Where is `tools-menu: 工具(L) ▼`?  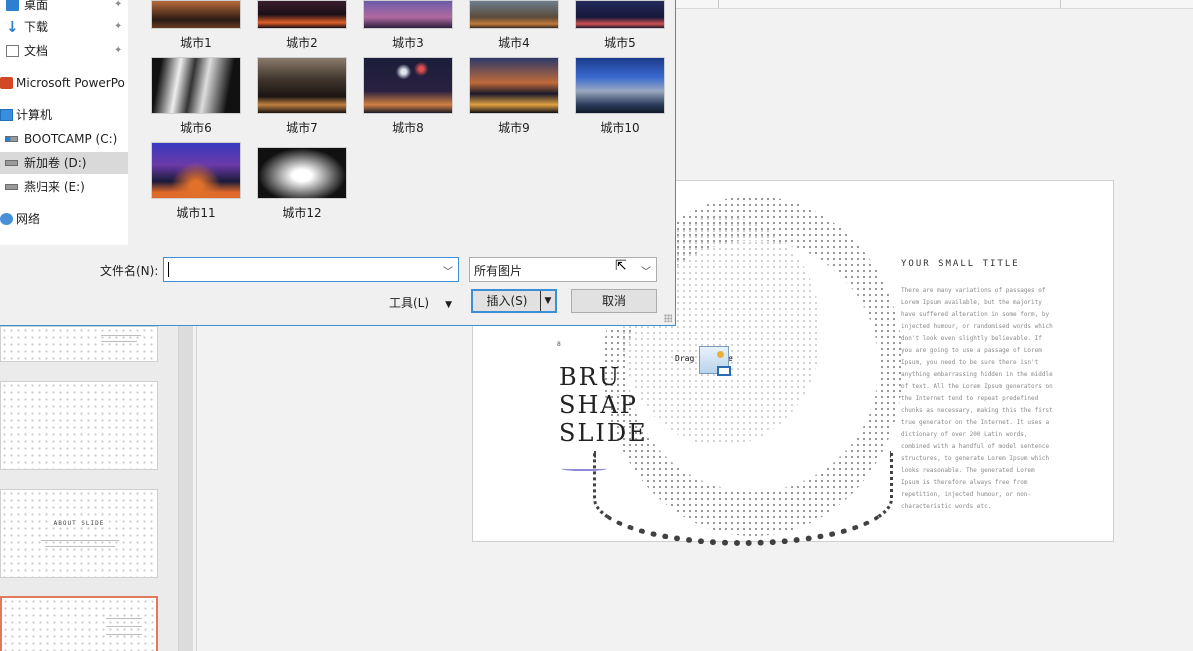
tools-menu: 工具(L) ▼ is located at coordinates (420, 302).